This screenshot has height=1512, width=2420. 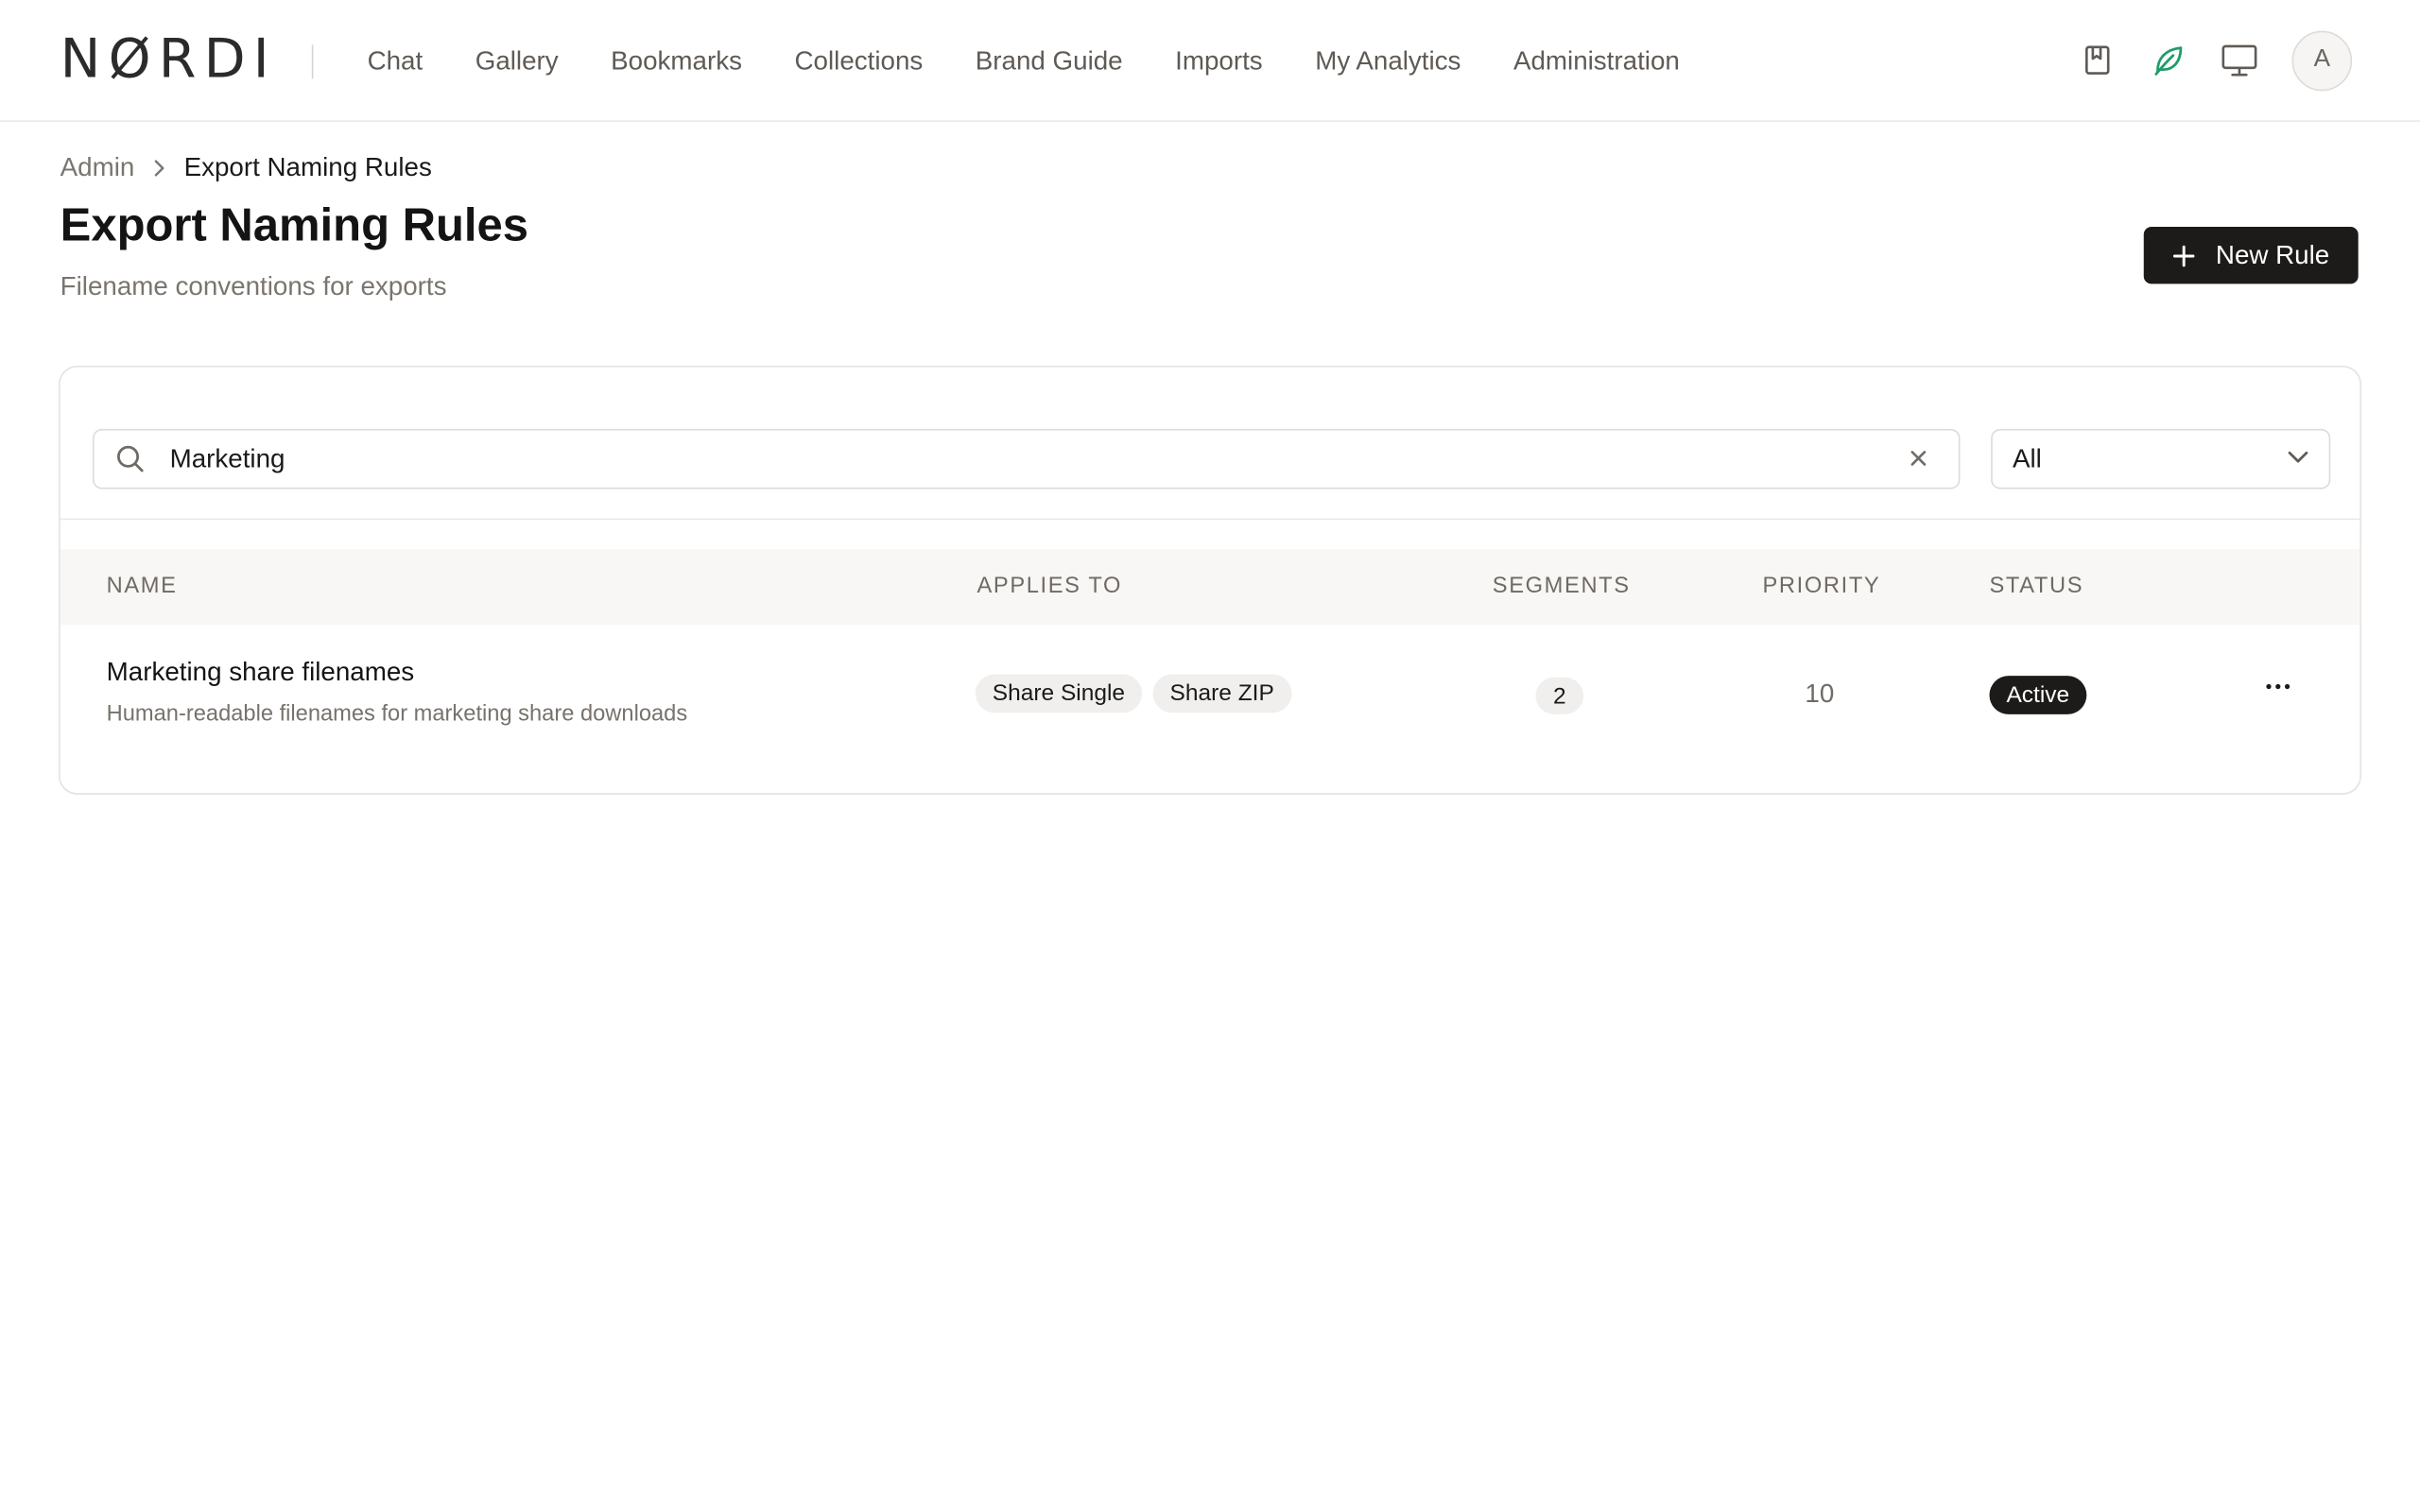 What do you see at coordinates (294, 226) in the screenshot?
I see `page-title: Export Naming Rules` at bounding box center [294, 226].